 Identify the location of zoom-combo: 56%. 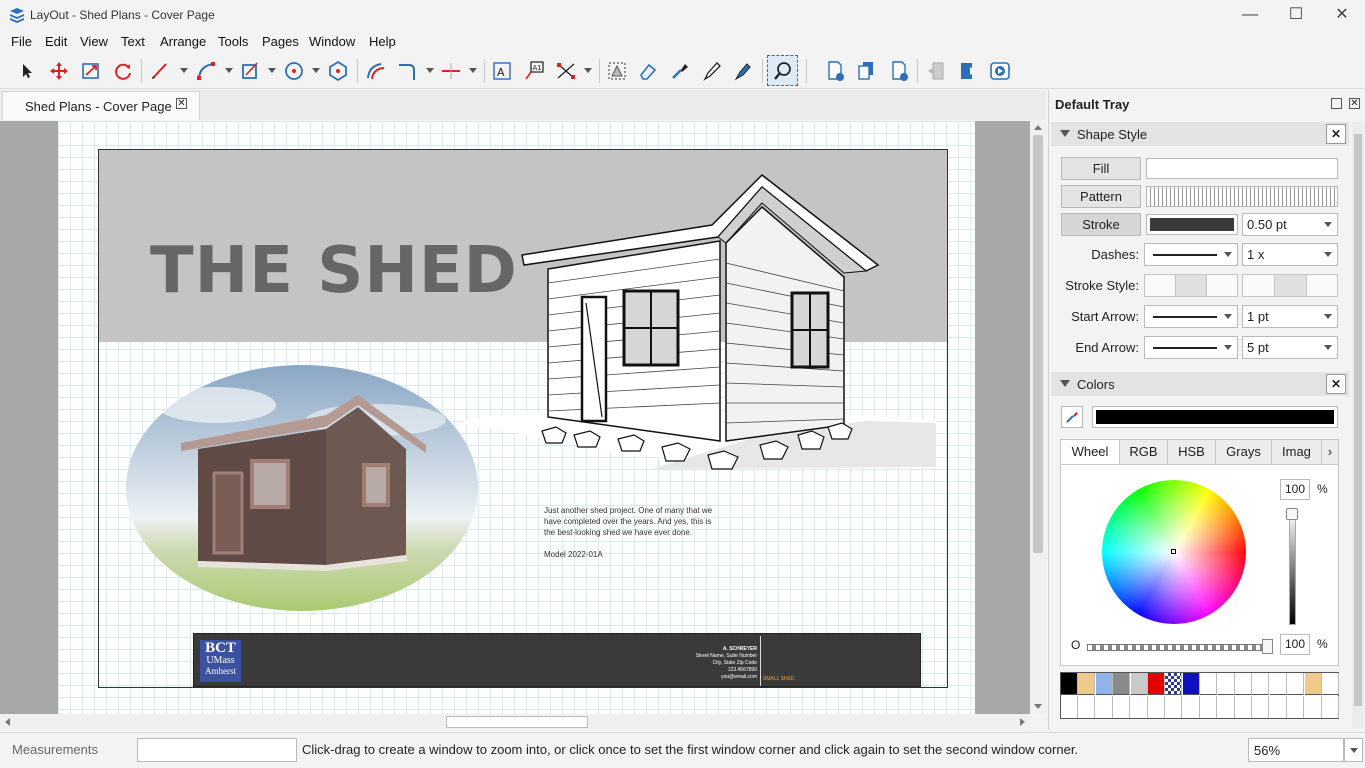
(1296, 750).